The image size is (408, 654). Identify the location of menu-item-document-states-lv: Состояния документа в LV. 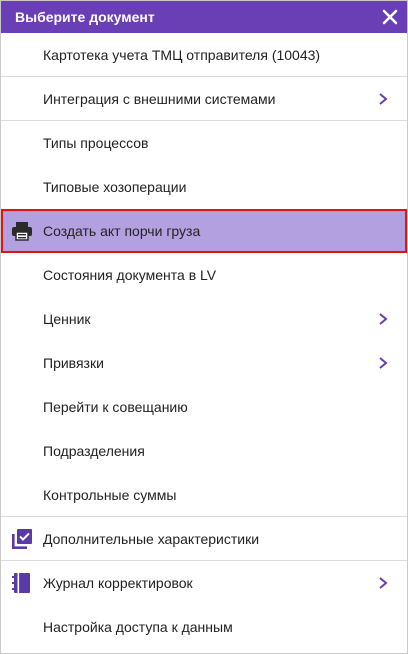
(204, 275).